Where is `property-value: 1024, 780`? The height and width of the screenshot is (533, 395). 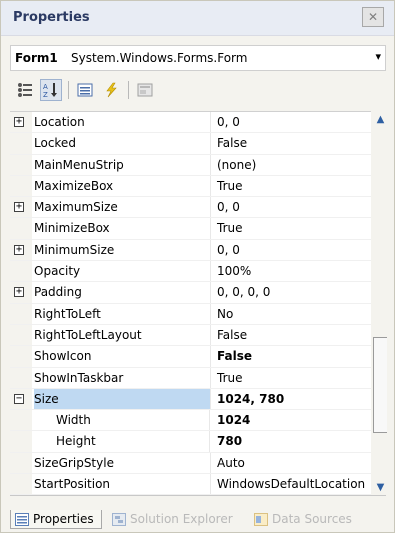 property-value: 1024, 780 is located at coordinates (250, 399).